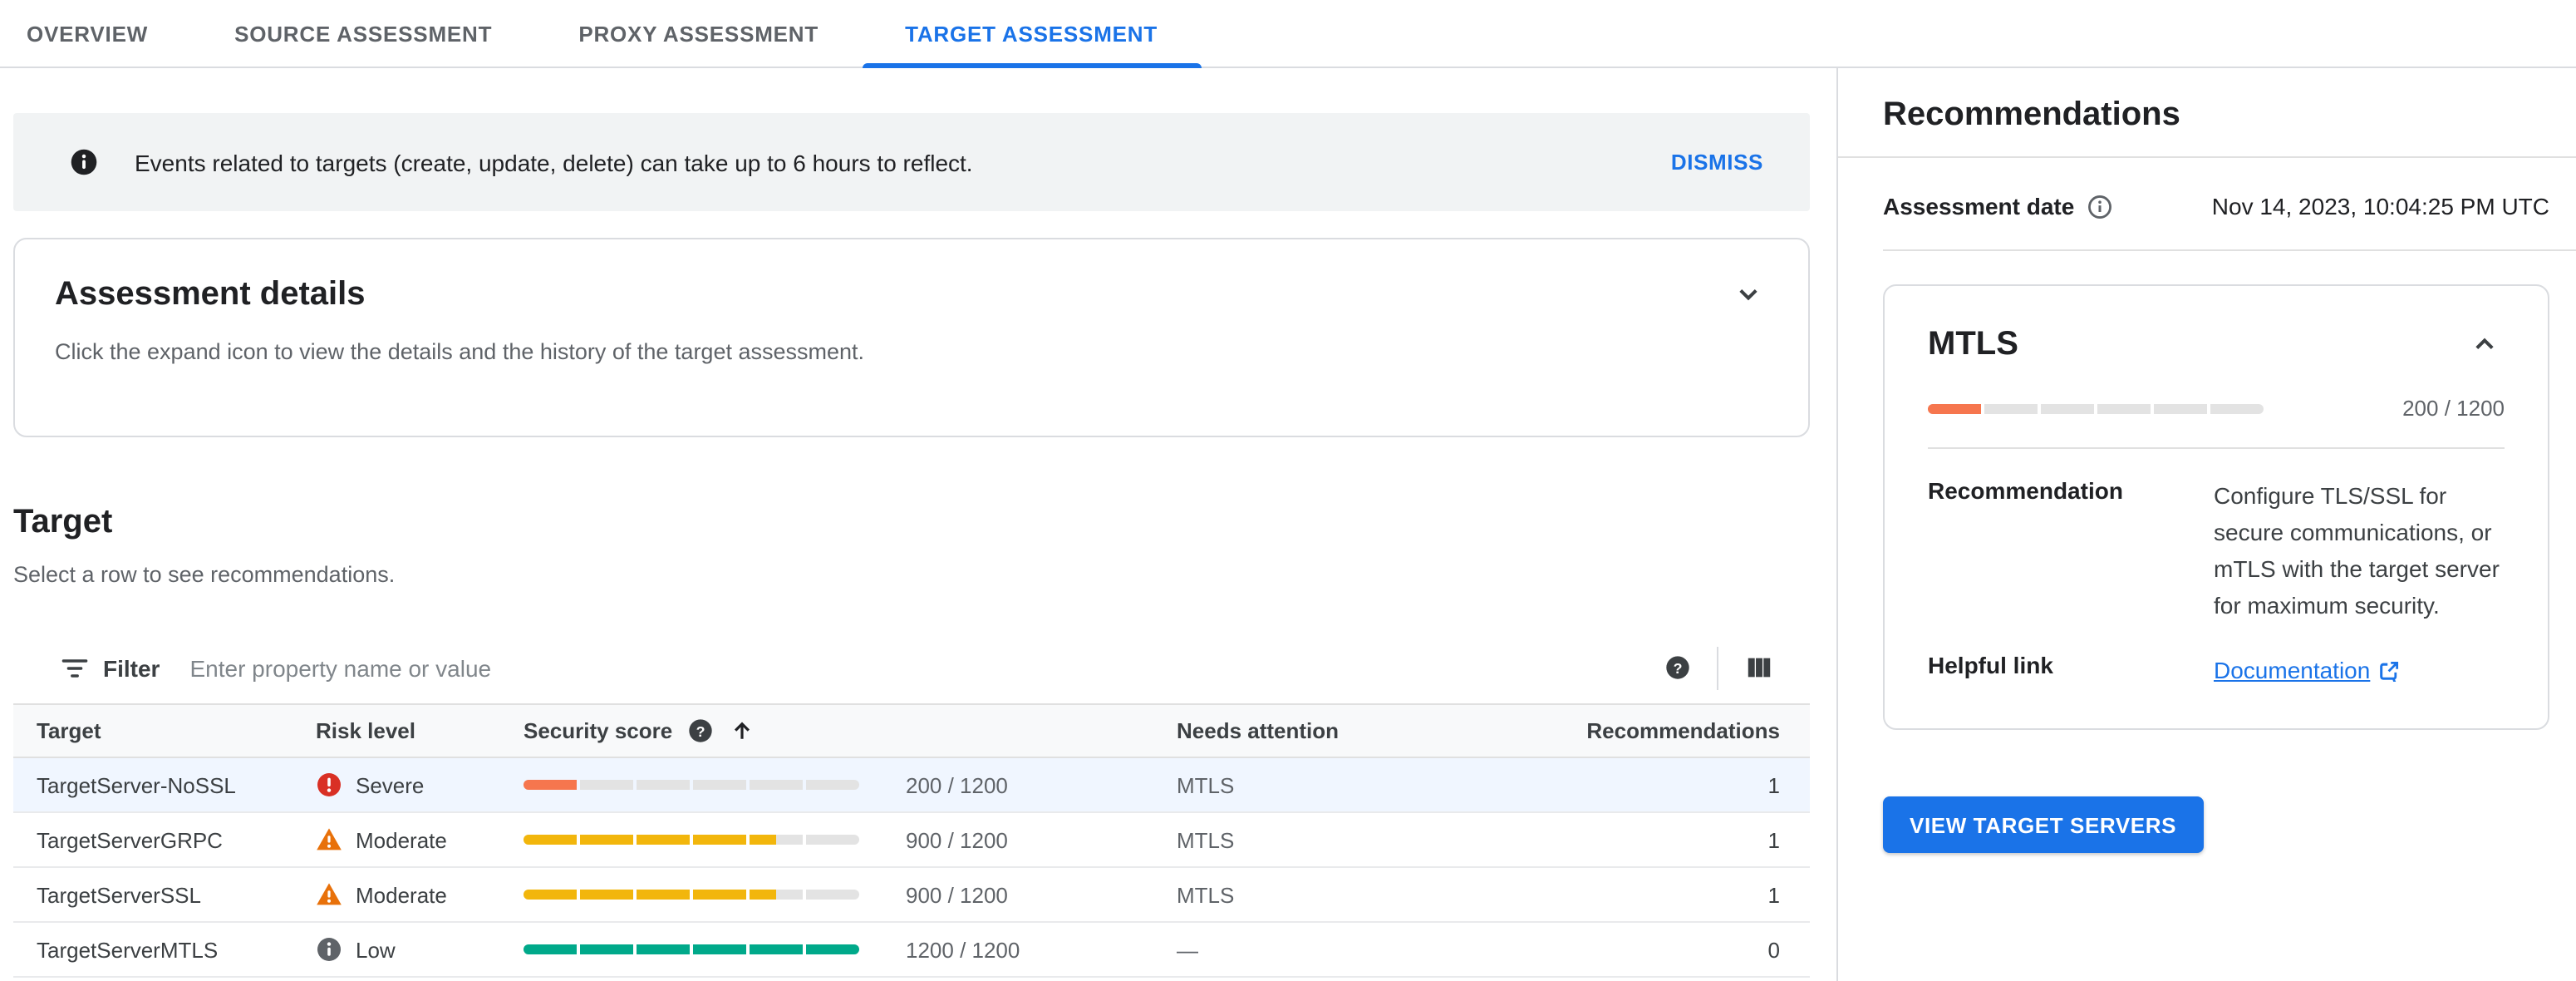 This screenshot has width=2576, height=981. What do you see at coordinates (2307, 670) in the screenshot?
I see `documentation-link: Documentation` at bounding box center [2307, 670].